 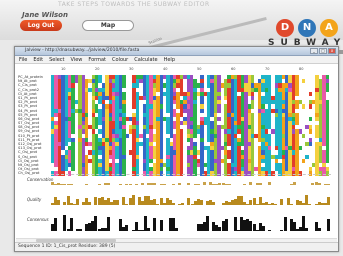 What do you see at coordinates (38, 60) in the screenshot?
I see `menu-edit: Edit` at bounding box center [38, 60].